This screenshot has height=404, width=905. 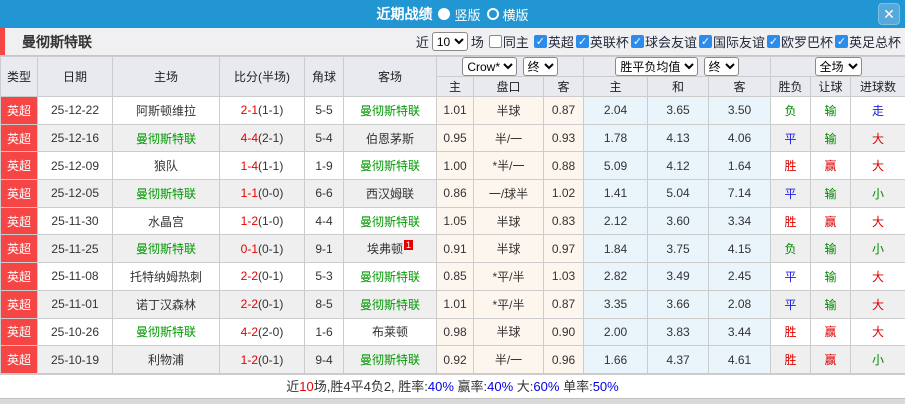 What do you see at coordinates (731, 41) in the screenshot?
I see `league-filter: ✓ 国际友谊` at bounding box center [731, 41].